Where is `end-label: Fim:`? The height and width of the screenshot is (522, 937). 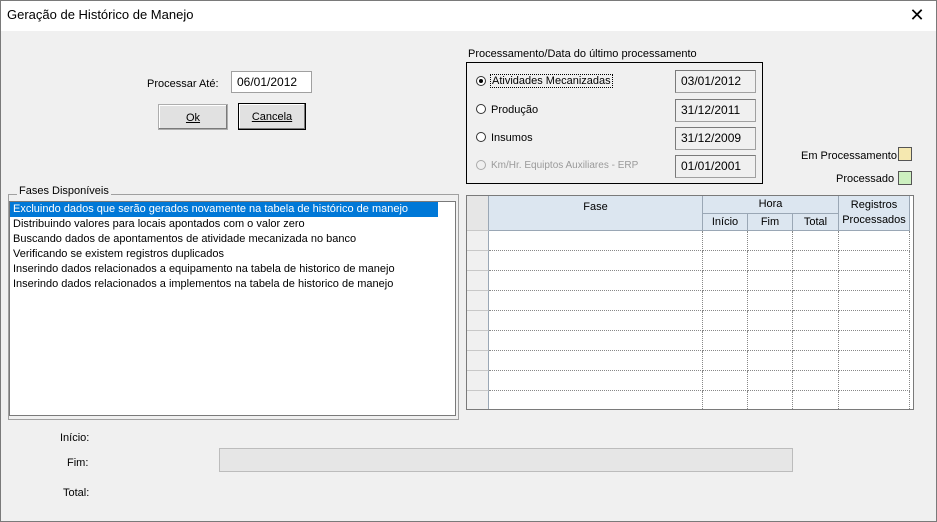
end-label: Fim: is located at coordinates (78, 463).